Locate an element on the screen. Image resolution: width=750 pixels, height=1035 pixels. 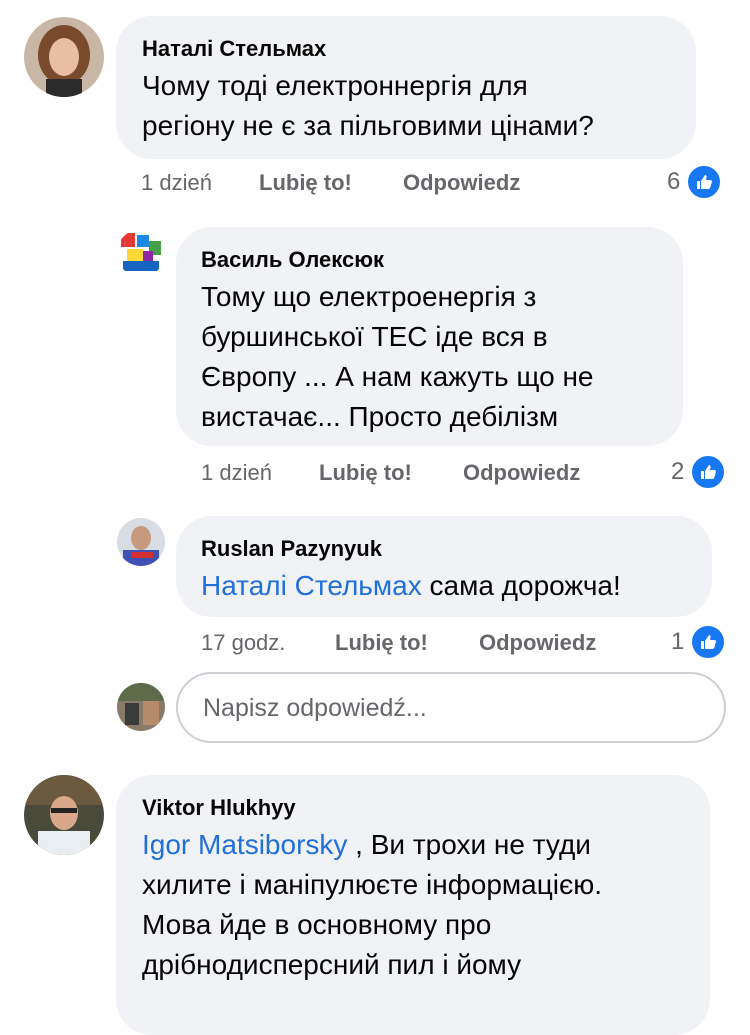
comment-text-line: хилите і маніпулюєте інформацією. is located at coordinates (372, 884).